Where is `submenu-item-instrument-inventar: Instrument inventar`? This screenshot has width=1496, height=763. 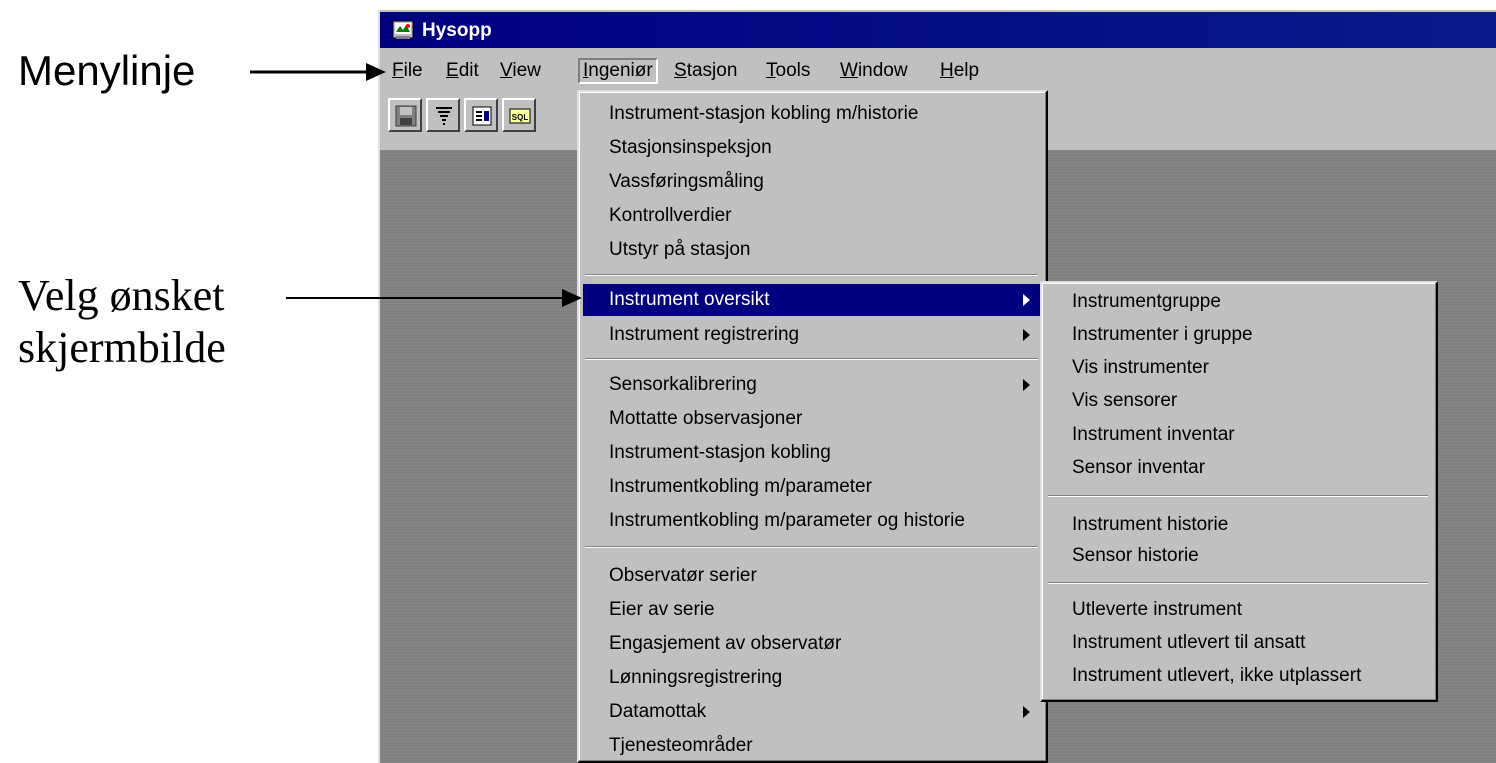 submenu-item-instrument-inventar: Instrument inventar is located at coordinates (1238, 435).